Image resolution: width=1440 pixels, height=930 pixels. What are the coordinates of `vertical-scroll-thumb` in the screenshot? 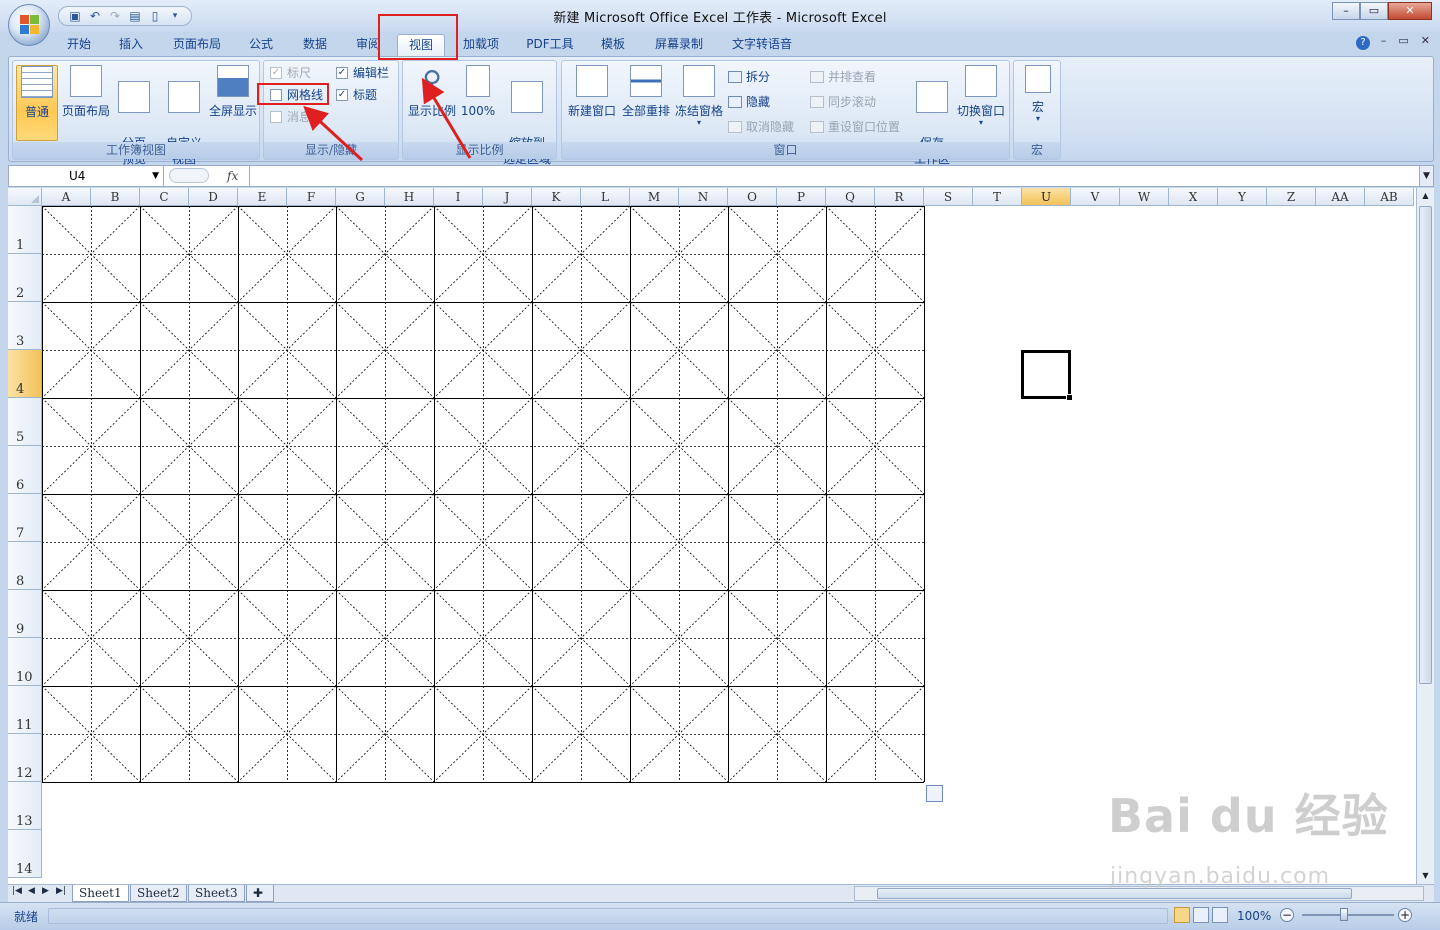 It's located at (1425, 445).